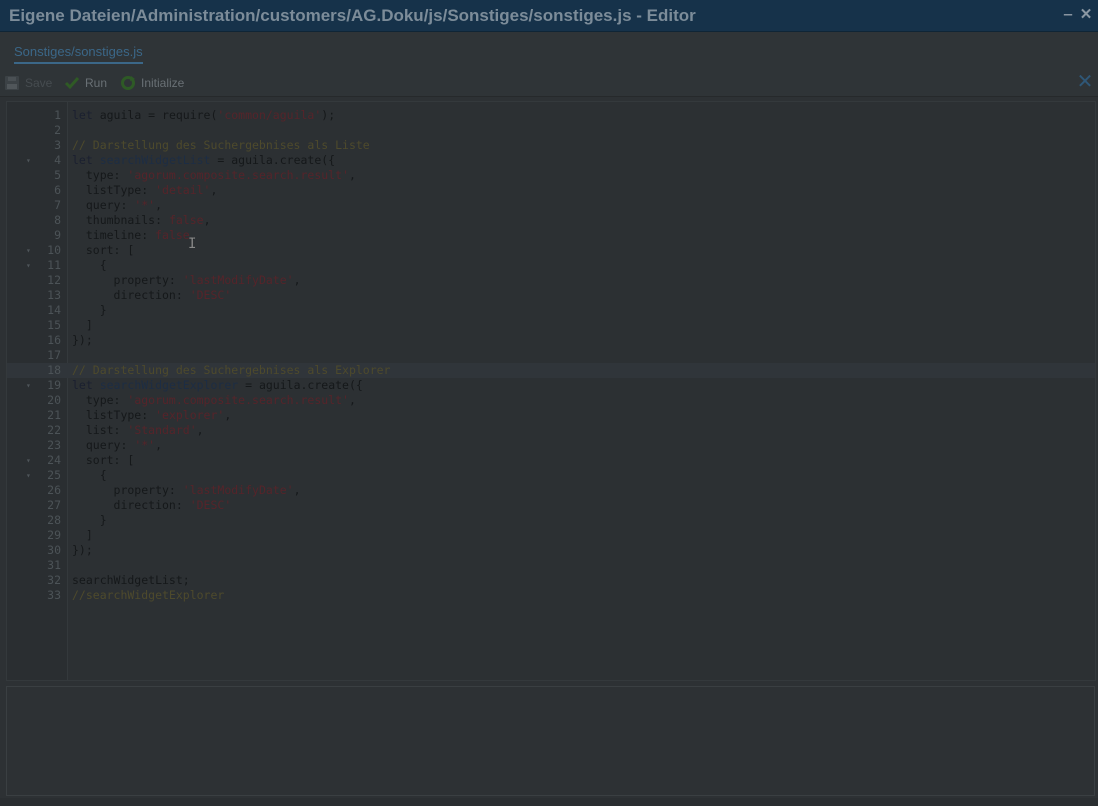 The width and height of the screenshot is (1098, 806). Describe the element at coordinates (78, 54) in the screenshot. I see `tab-sonstiges-js: Sonstiges/sonstiges.js` at that location.